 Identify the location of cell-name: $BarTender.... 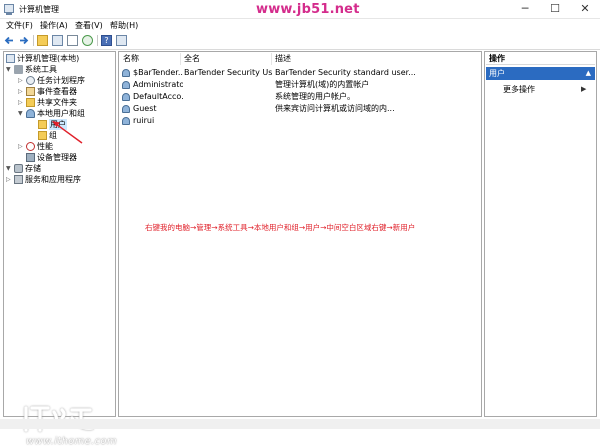
(158, 72).